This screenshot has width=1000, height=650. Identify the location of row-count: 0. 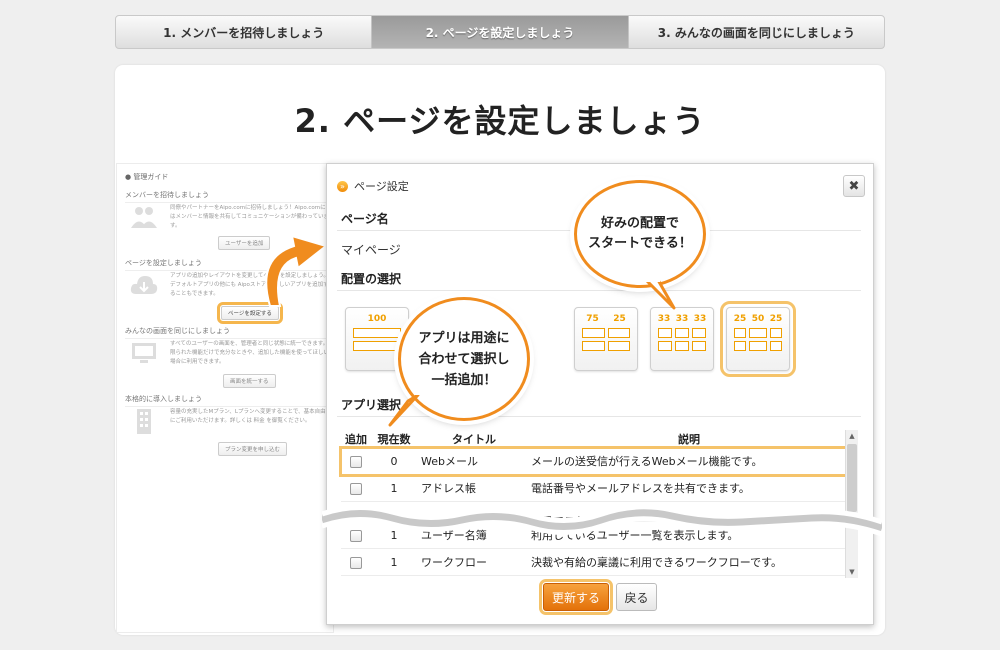
(394, 461).